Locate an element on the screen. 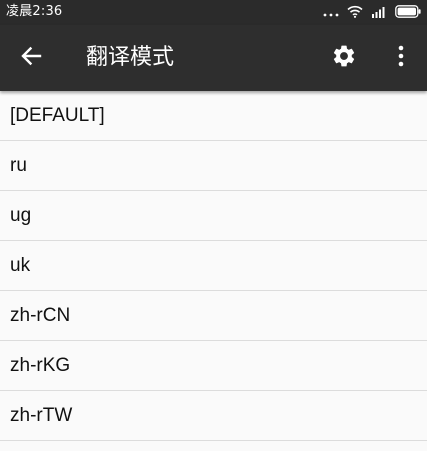 The image size is (427, 451). signal-icon is located at coordinates (379, 12).